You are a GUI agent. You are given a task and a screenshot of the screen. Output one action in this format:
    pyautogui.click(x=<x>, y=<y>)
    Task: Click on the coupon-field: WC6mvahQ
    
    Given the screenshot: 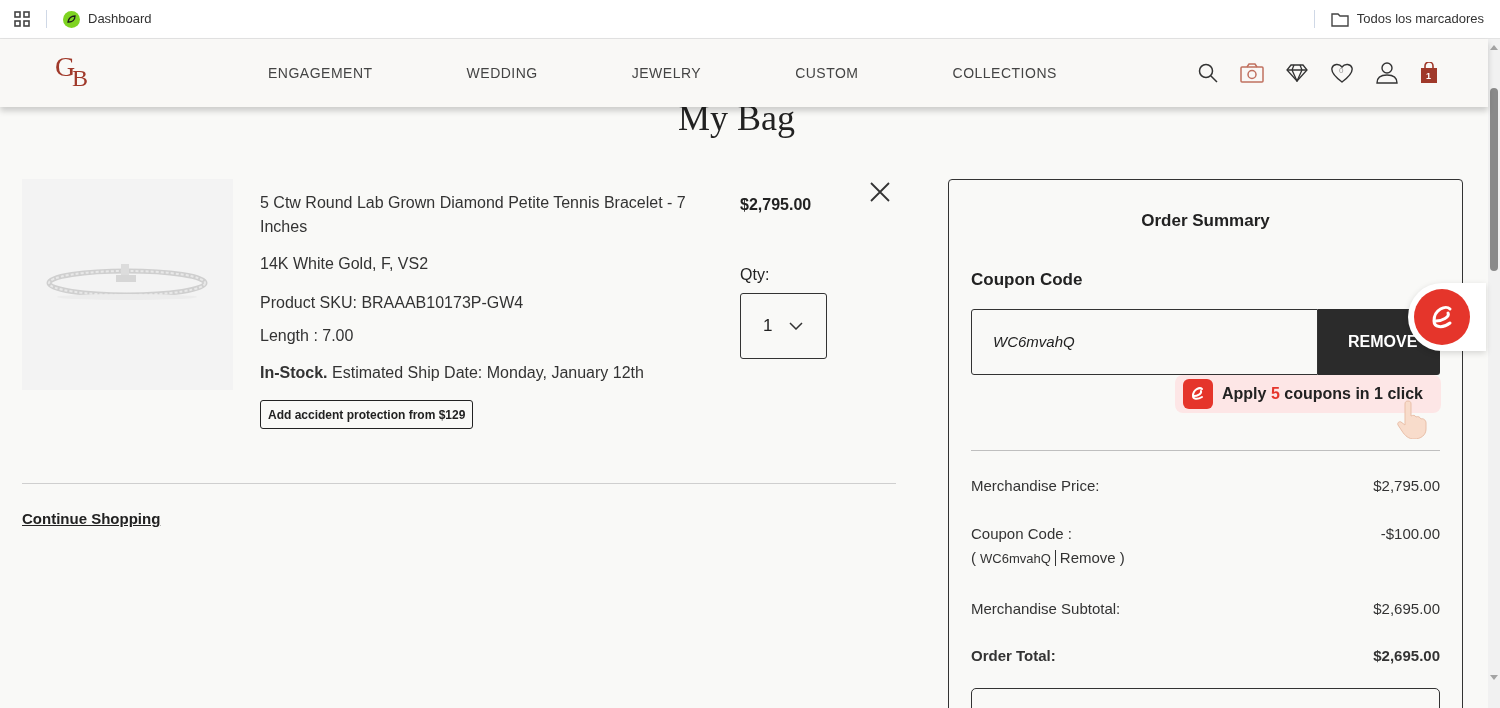 What is the action you would take?
    pyautogui.click(x=1144, y=342)
    